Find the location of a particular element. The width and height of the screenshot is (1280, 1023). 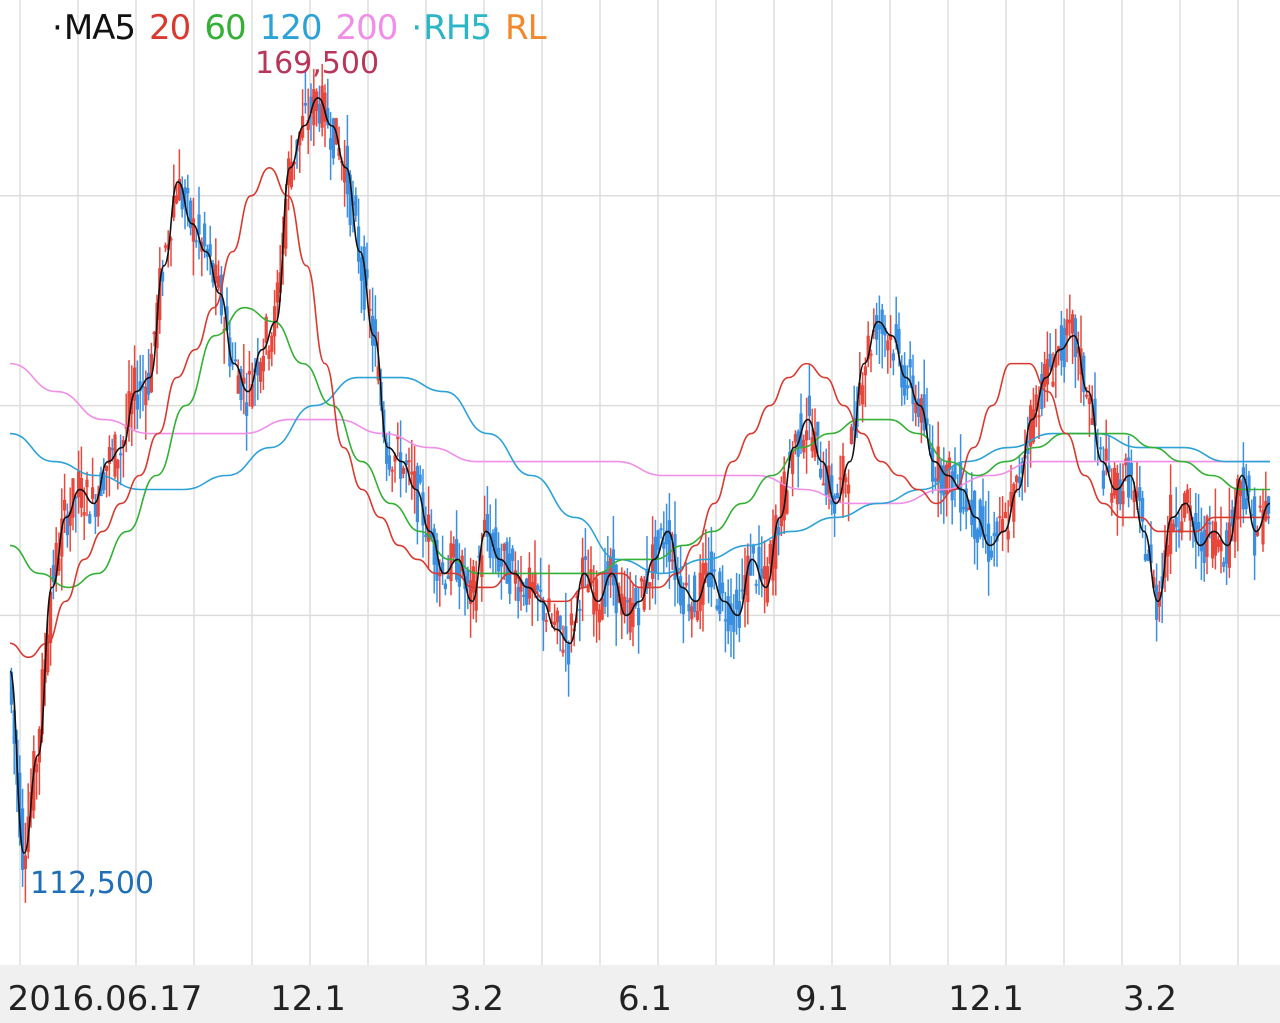

high-price-label: 169,500 is located at coordinates (317, 63).